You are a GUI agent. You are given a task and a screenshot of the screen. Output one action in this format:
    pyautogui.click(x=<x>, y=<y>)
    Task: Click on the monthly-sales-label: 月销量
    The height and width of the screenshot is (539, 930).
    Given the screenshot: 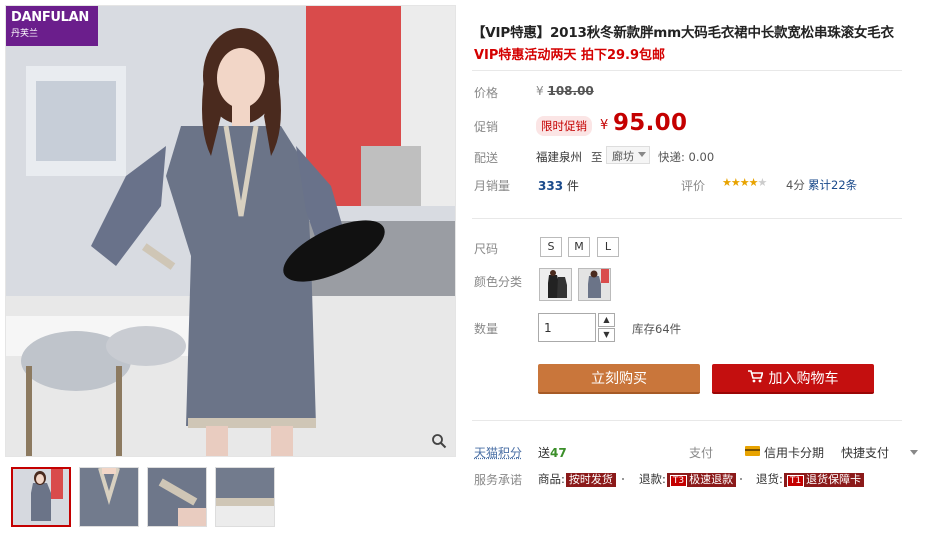 What is the action you would take?
    pyautogui.click(x=492, y=186)
    